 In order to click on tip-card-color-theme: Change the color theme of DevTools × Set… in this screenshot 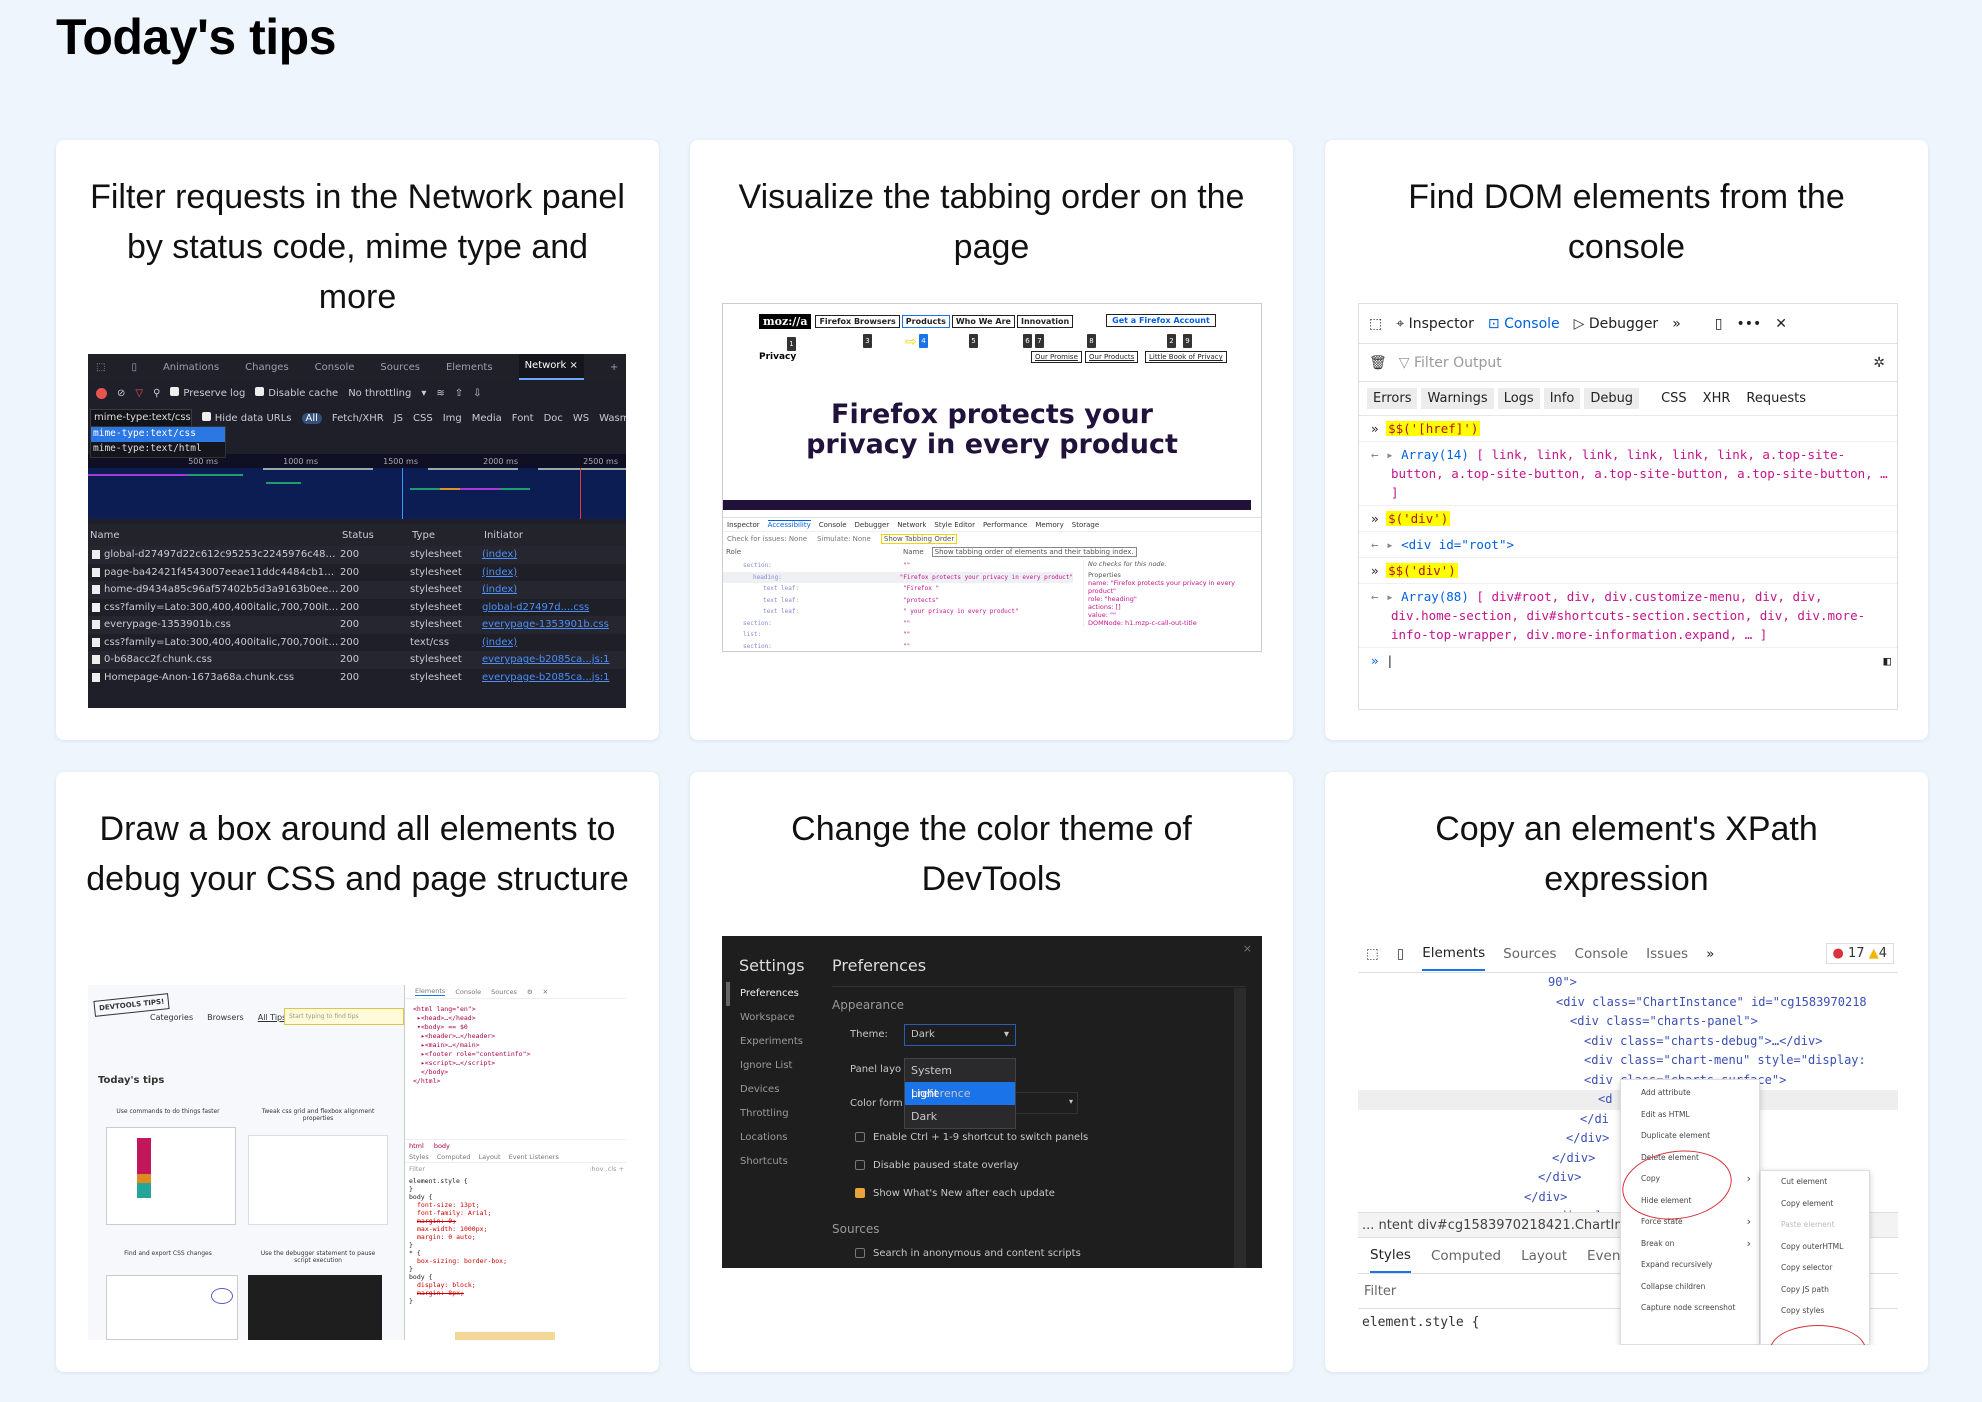, I will do `click(991, 1072)`.